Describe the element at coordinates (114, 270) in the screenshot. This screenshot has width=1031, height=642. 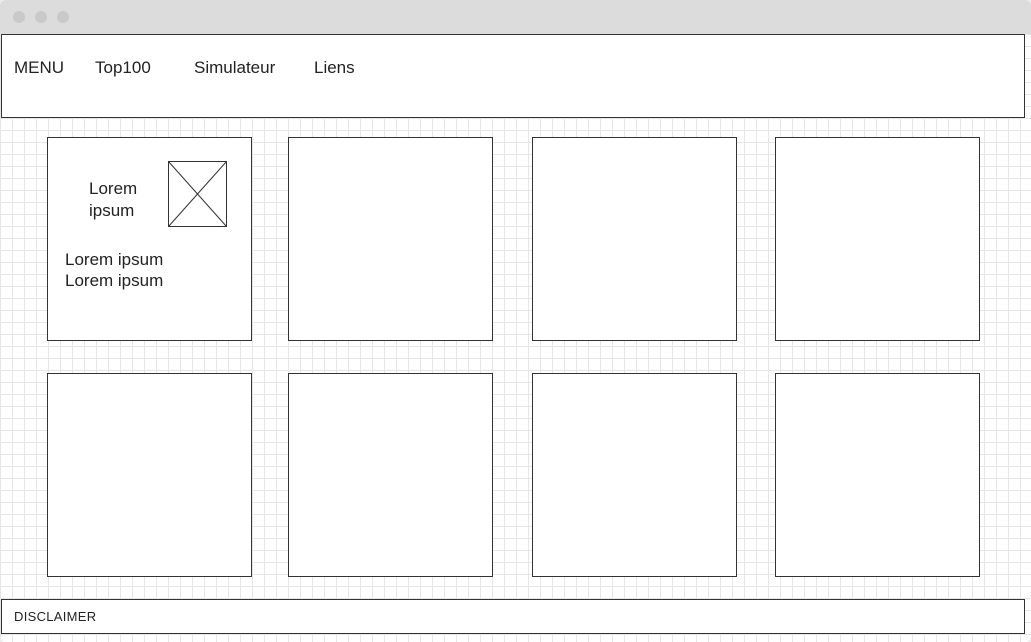
I see `card-text: Lorem ipsum Lorem ipsum` at that location.